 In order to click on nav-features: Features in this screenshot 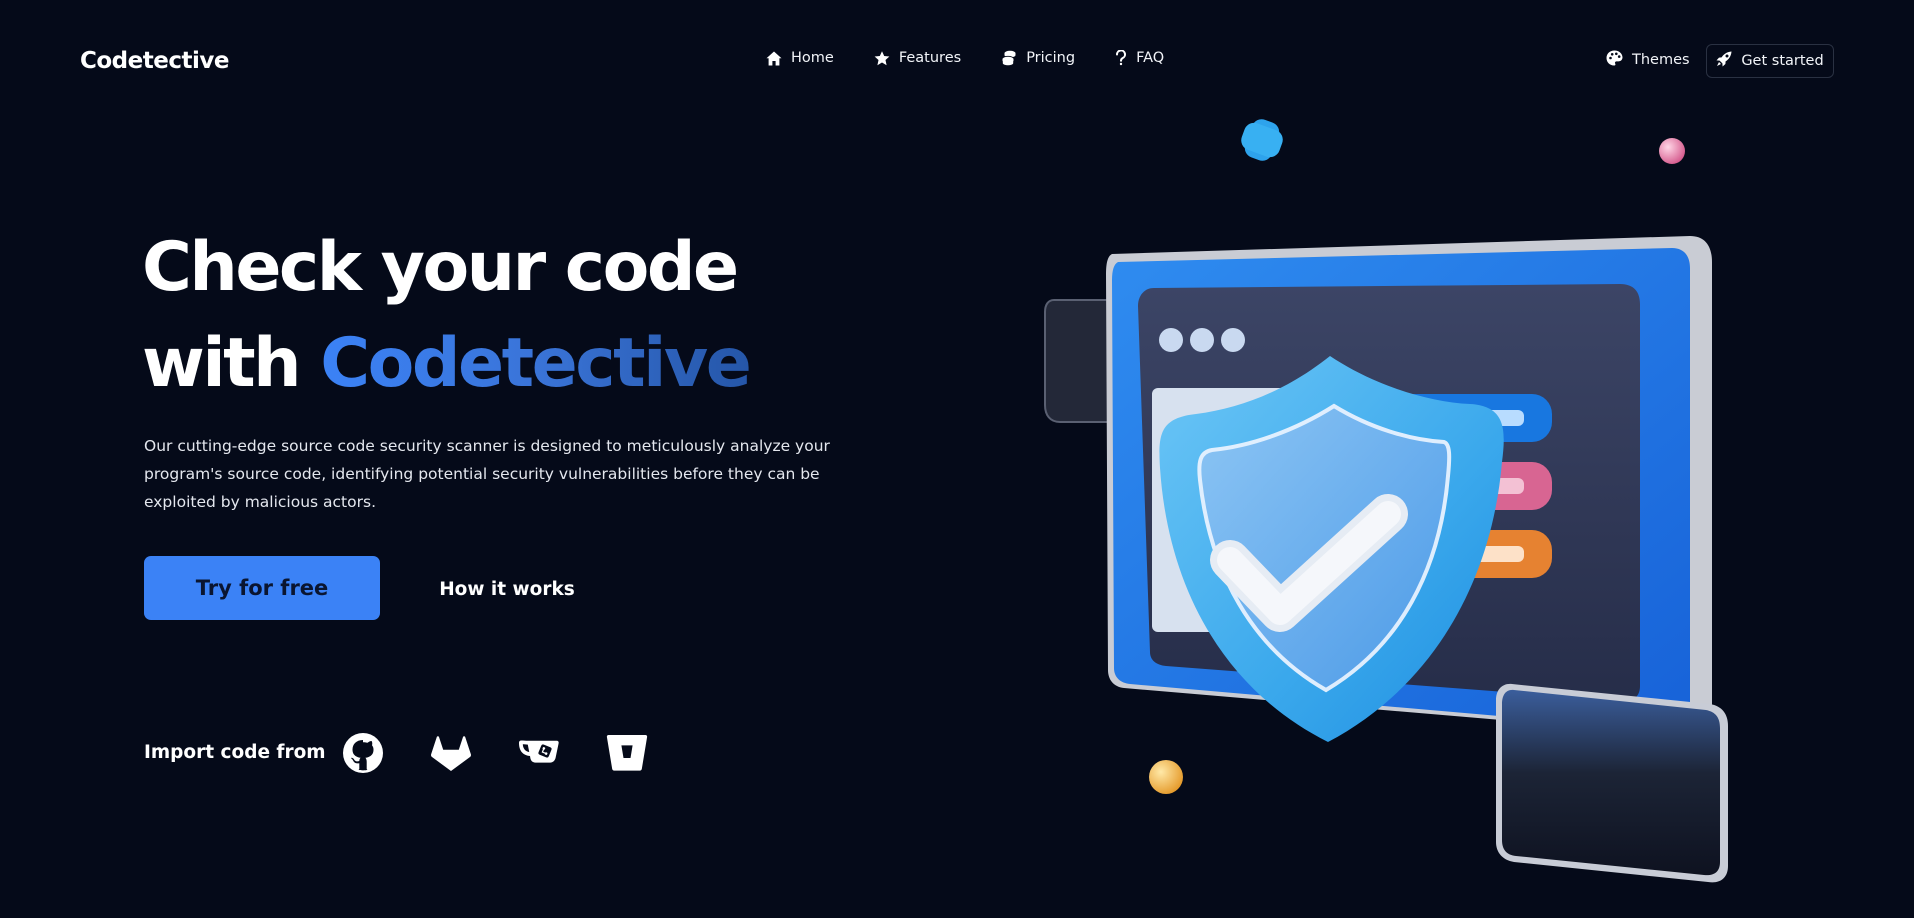, I will do `click(917, 58)`.